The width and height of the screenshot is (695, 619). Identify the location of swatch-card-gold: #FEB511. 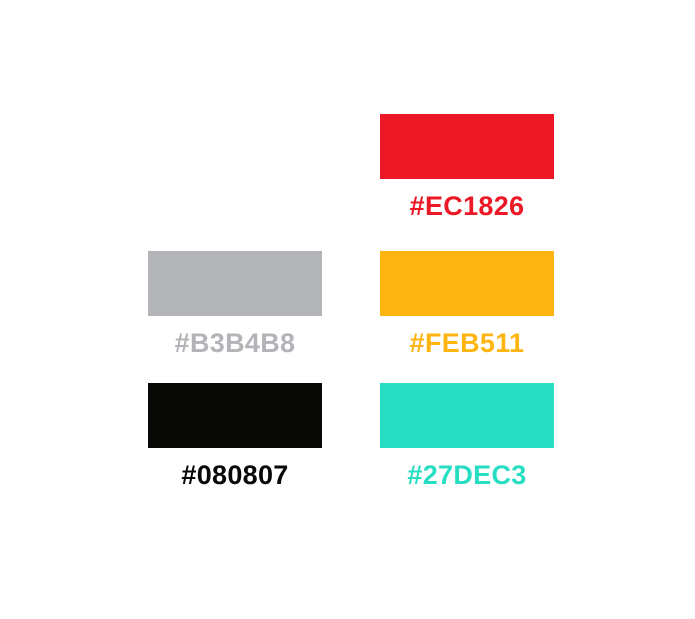
(467, 305).